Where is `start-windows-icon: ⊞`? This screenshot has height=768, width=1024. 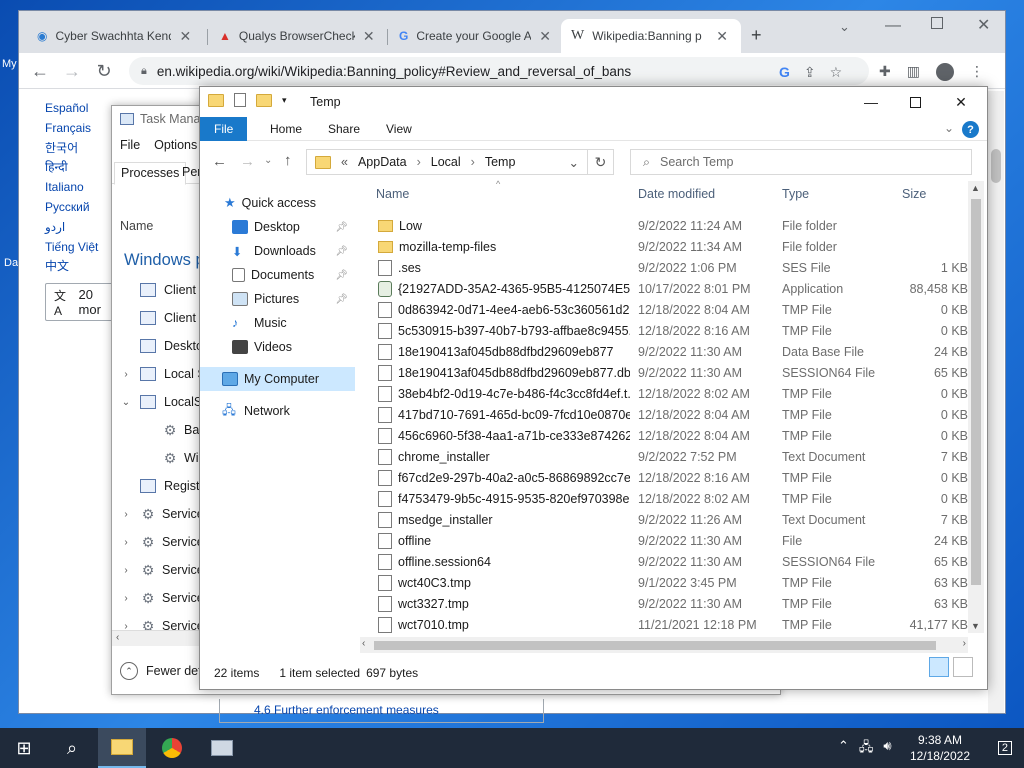 start-windows-icon: ⊞ is located at coordinates (24, 748).